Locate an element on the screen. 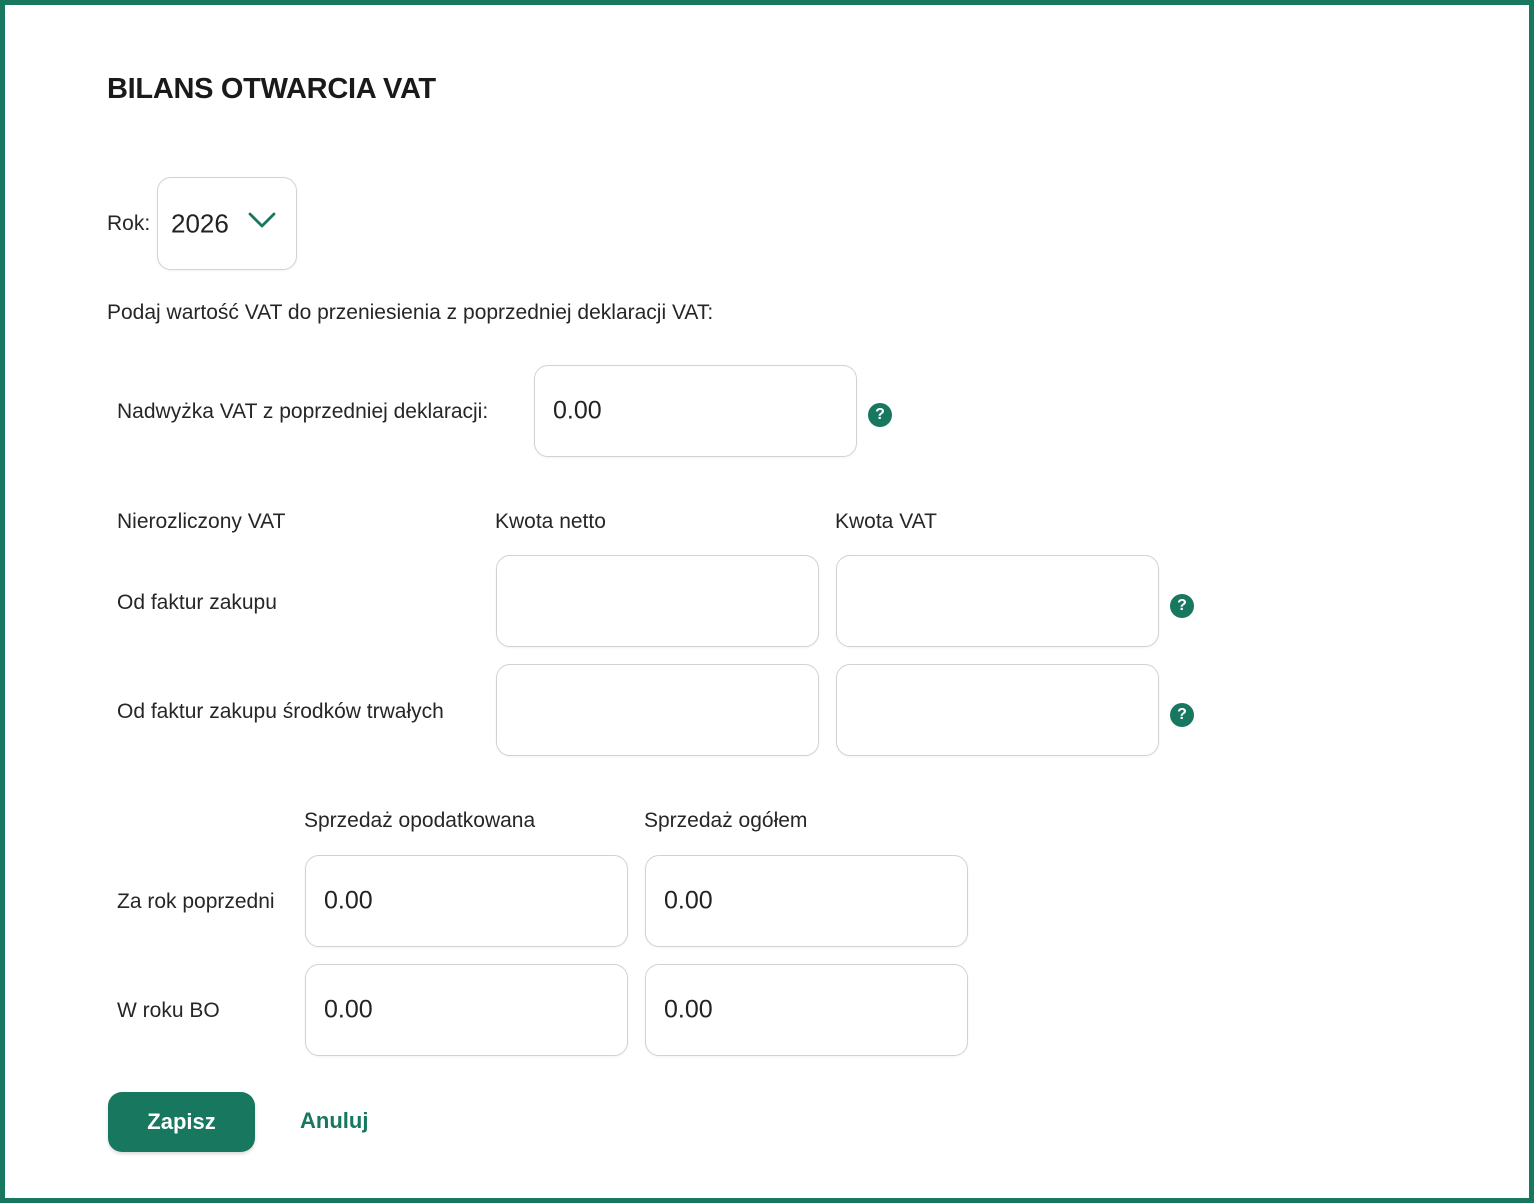 Image resolution: width=1534 pixels, height=1203 pixels. year-select: 2026 is located at coordinates (227, 223).